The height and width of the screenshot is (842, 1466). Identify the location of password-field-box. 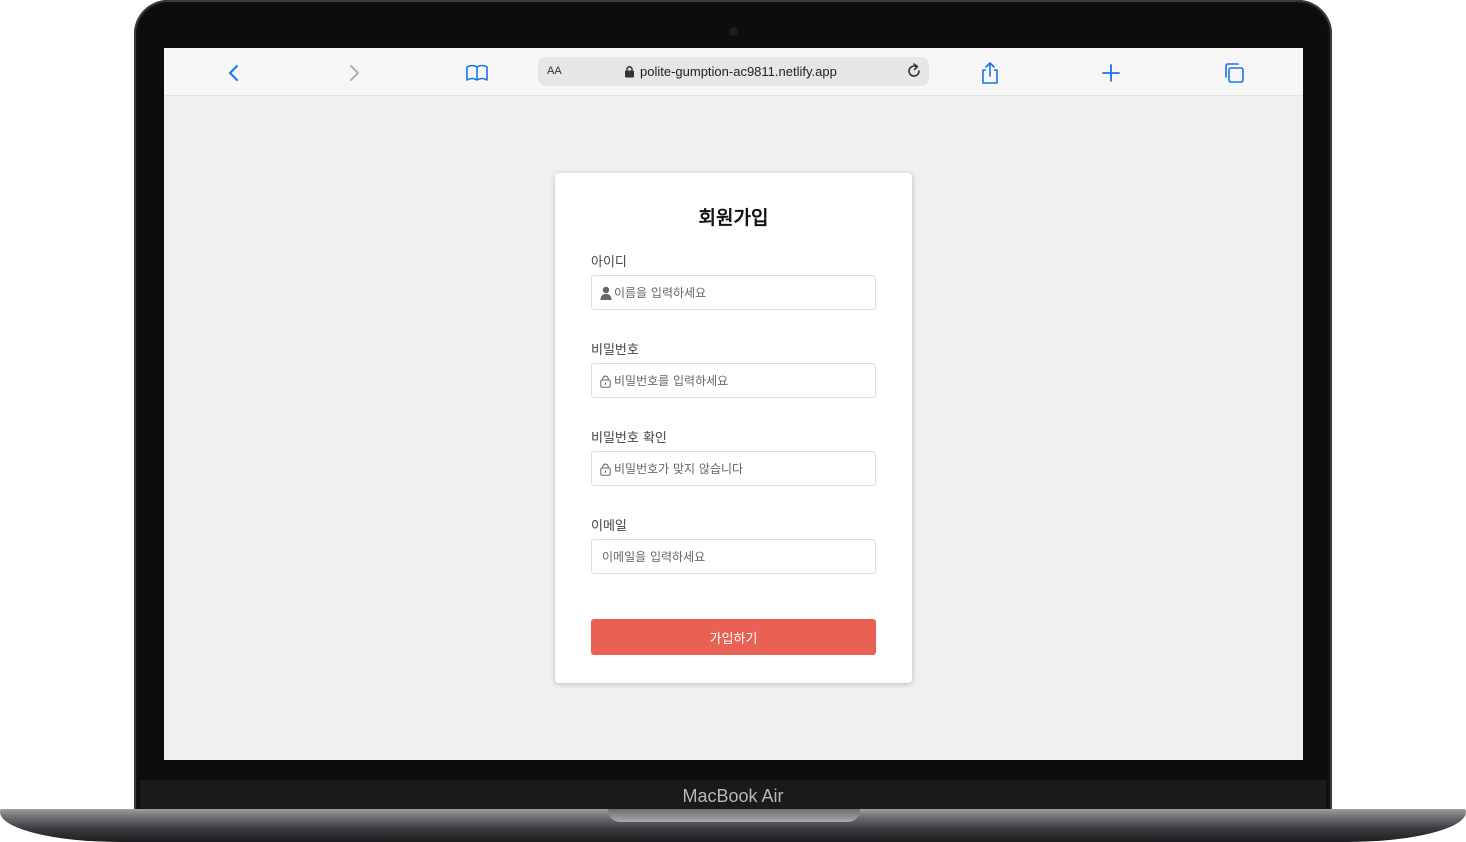
(733, 380).